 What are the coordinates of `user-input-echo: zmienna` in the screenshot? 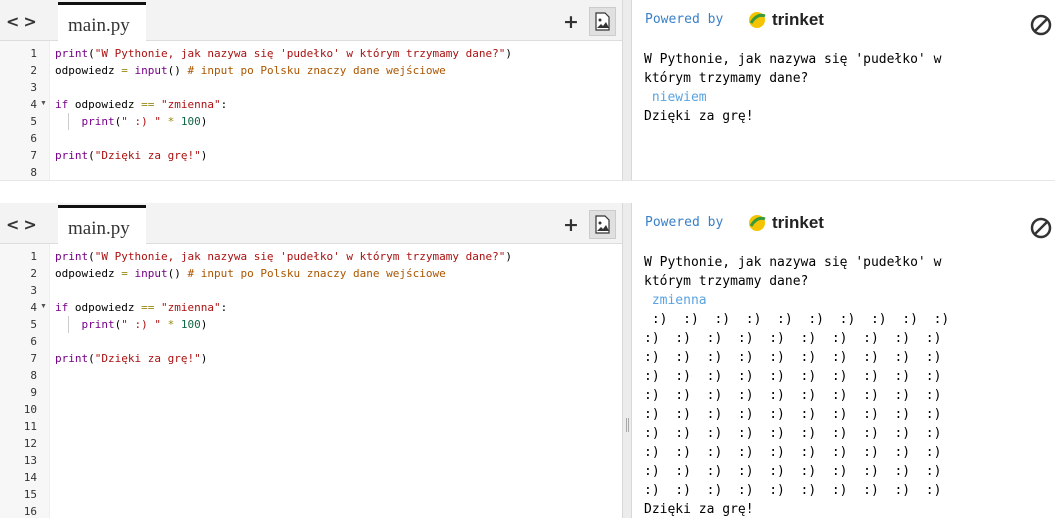 It's located at (675, 300).